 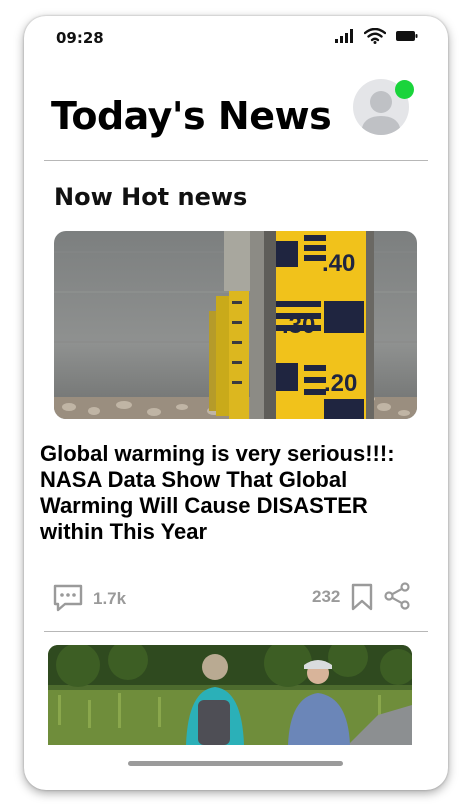 What do you see at coordinates (235, 763) in the screenshot?
I see `home-indicator` at bounding box center [235, 763].